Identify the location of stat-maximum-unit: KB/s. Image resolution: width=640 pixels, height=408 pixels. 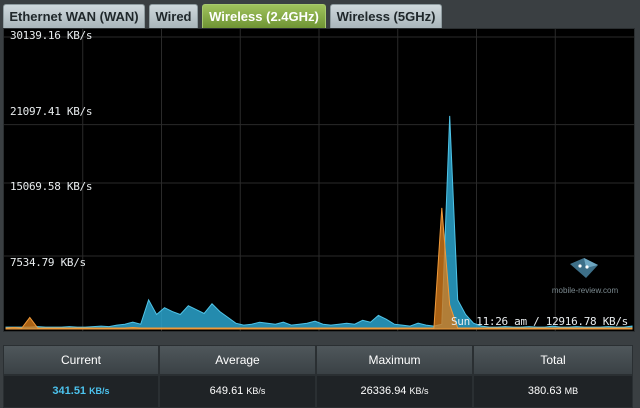
(419, 391).